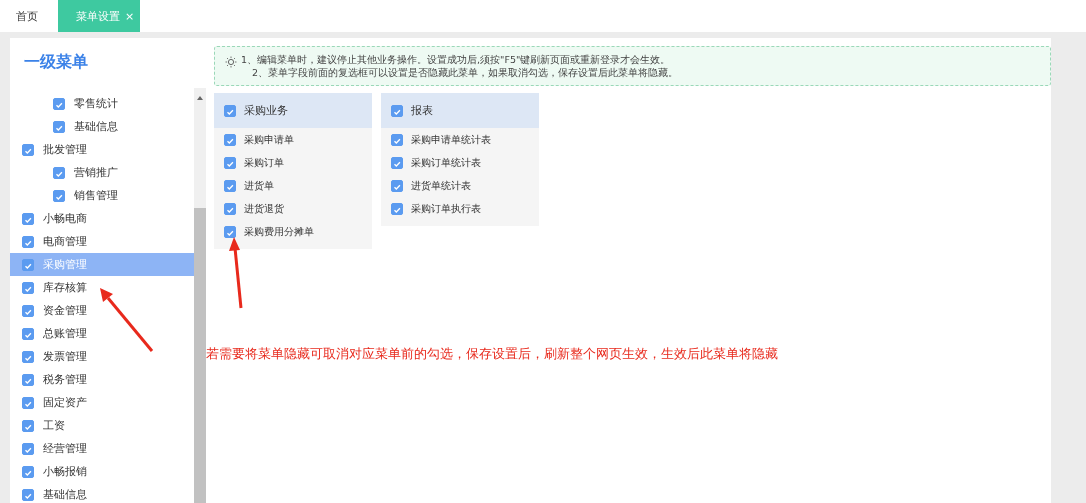 The image size is (1086, 503). I want to click on group-title: 采购业务, so click(266, 110).